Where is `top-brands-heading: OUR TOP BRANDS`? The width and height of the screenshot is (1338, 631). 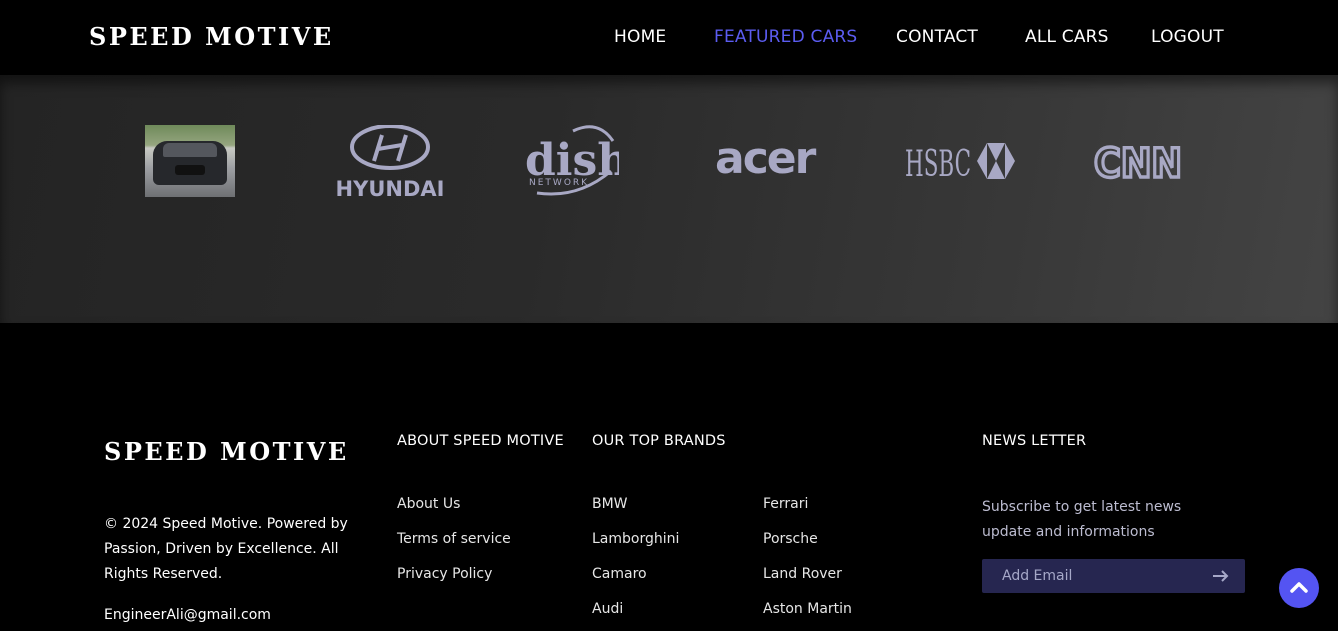 top-brands-heading: OUR TOP BRANDS is located at coordinates (659, 441).